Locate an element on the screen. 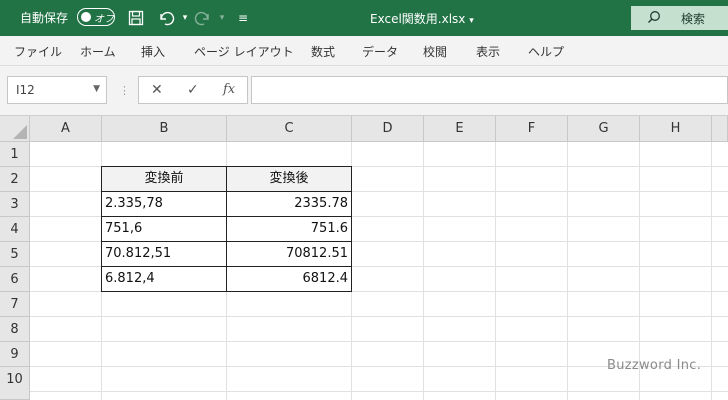 The width and height of the screenshot is (728, 400). row-header-2: 2 is located at coordinates (15, 179).